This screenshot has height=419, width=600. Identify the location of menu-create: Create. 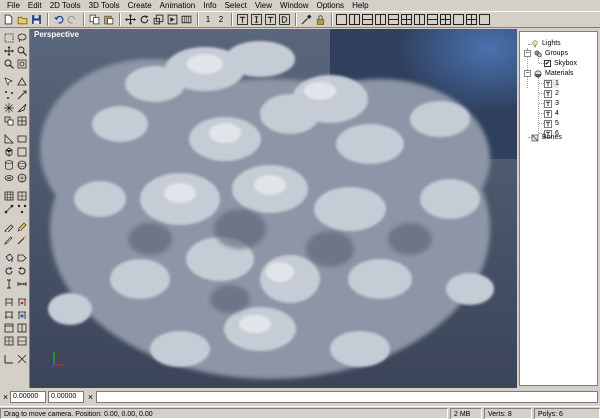
(140, 5).